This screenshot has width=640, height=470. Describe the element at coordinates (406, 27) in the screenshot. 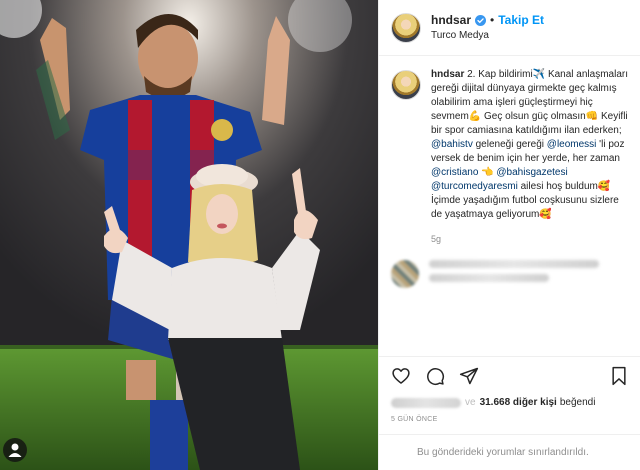

I see `author-avatar` at that location.